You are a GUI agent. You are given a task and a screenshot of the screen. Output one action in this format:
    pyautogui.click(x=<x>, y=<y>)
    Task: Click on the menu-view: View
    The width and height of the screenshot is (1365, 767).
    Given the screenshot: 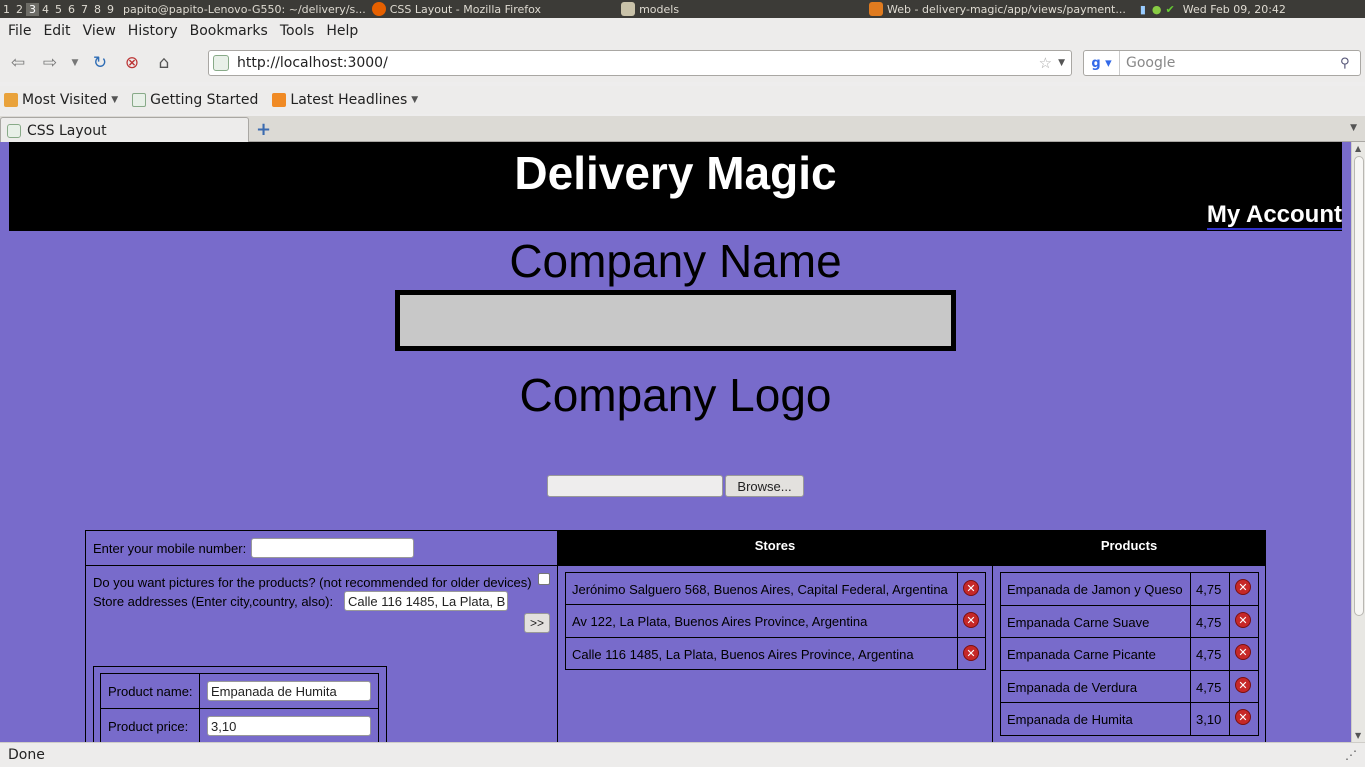 What is the action you would take?
    pyautogui.click(x=99, y=31)
    